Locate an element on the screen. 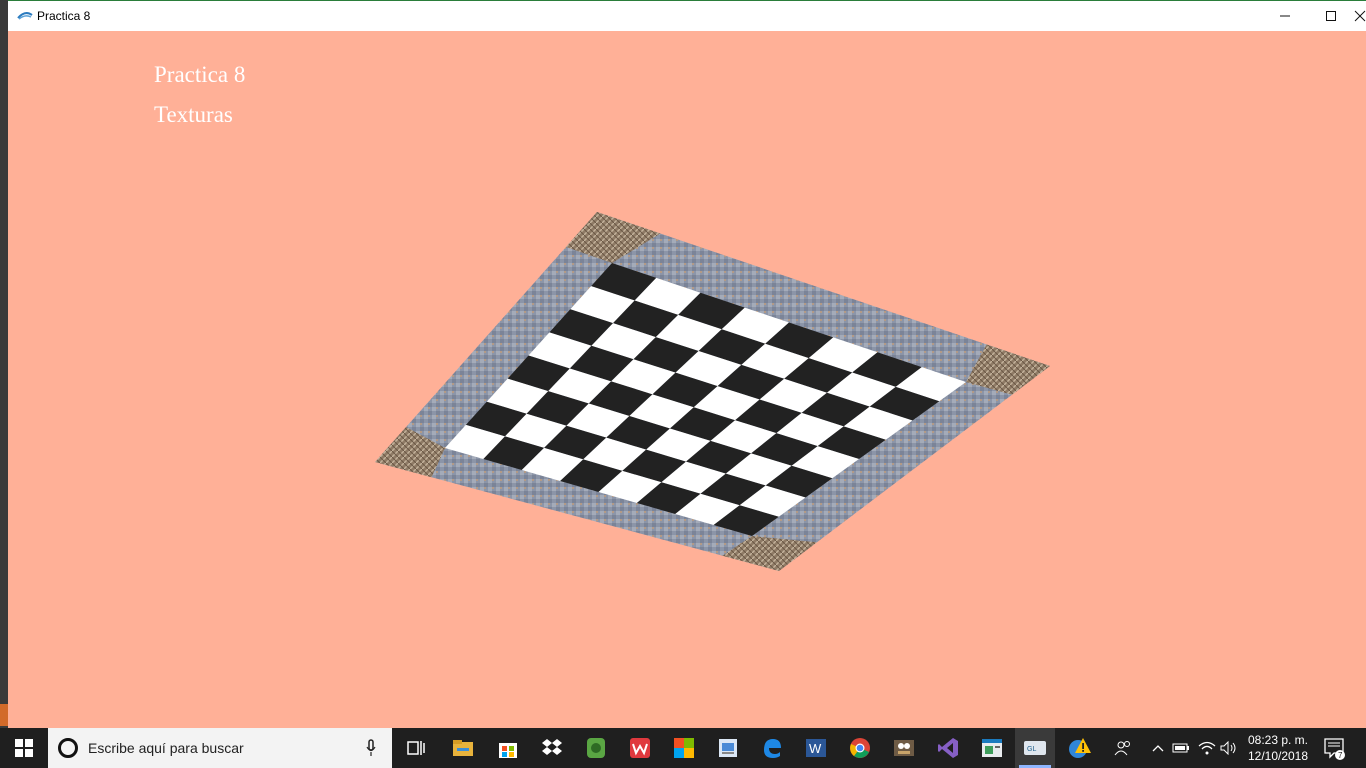 This screenshot has width=1366, height=768. battery-button is located at coordinates (1181, 748).